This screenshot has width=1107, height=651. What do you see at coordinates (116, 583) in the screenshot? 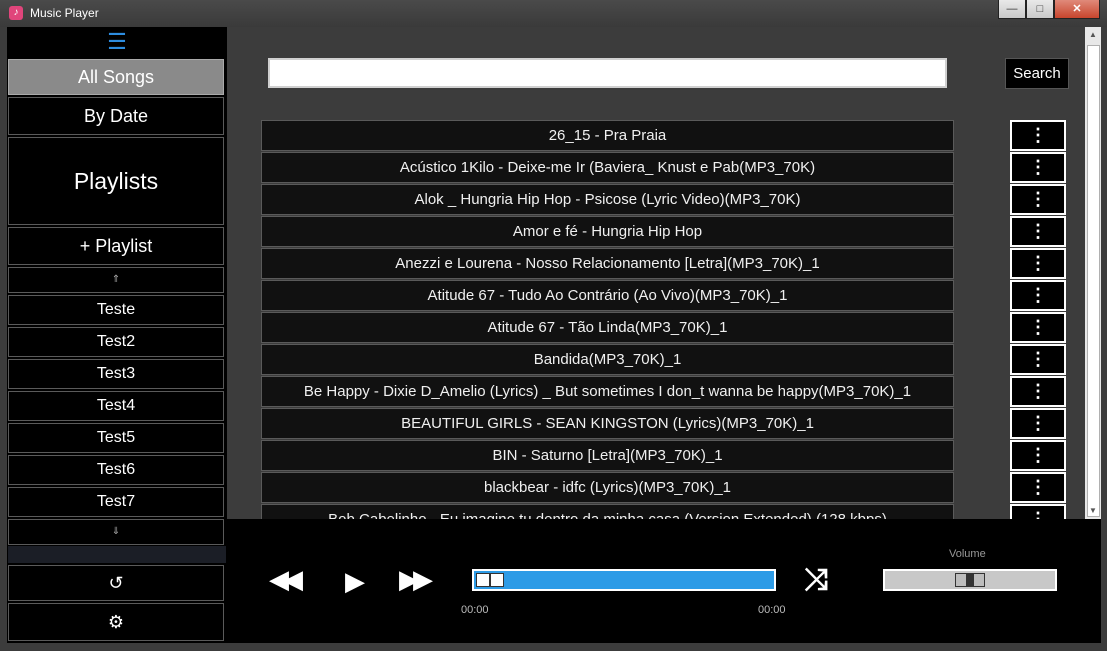
I see `refresh-icon: ↺` at bounding box center [116, 583].